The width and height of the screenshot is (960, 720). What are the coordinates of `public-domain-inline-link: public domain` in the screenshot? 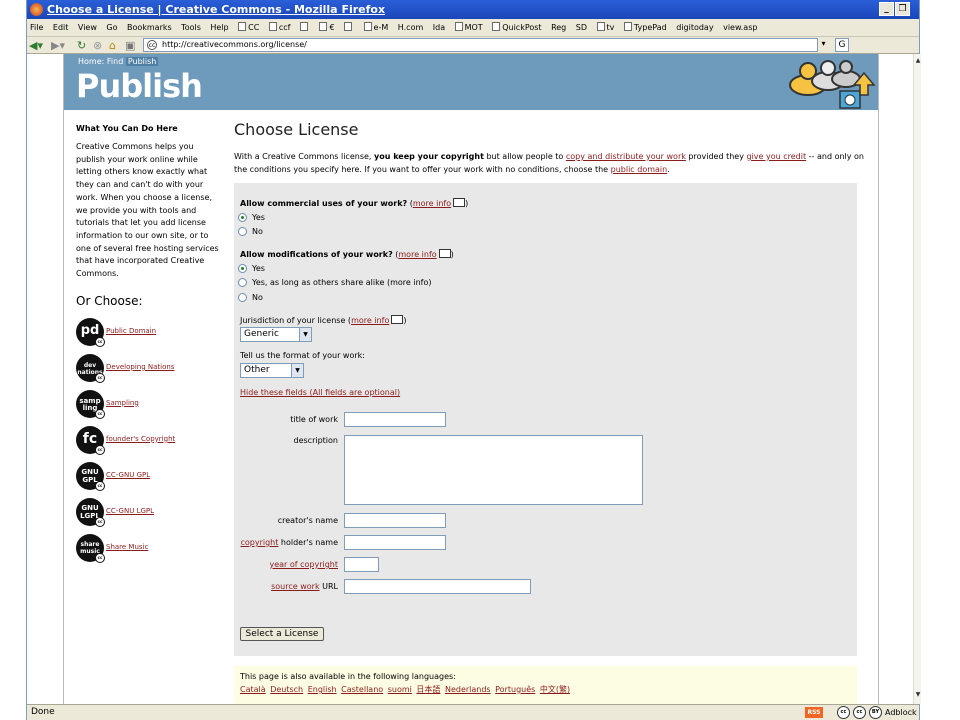 It's located at (639, 169).